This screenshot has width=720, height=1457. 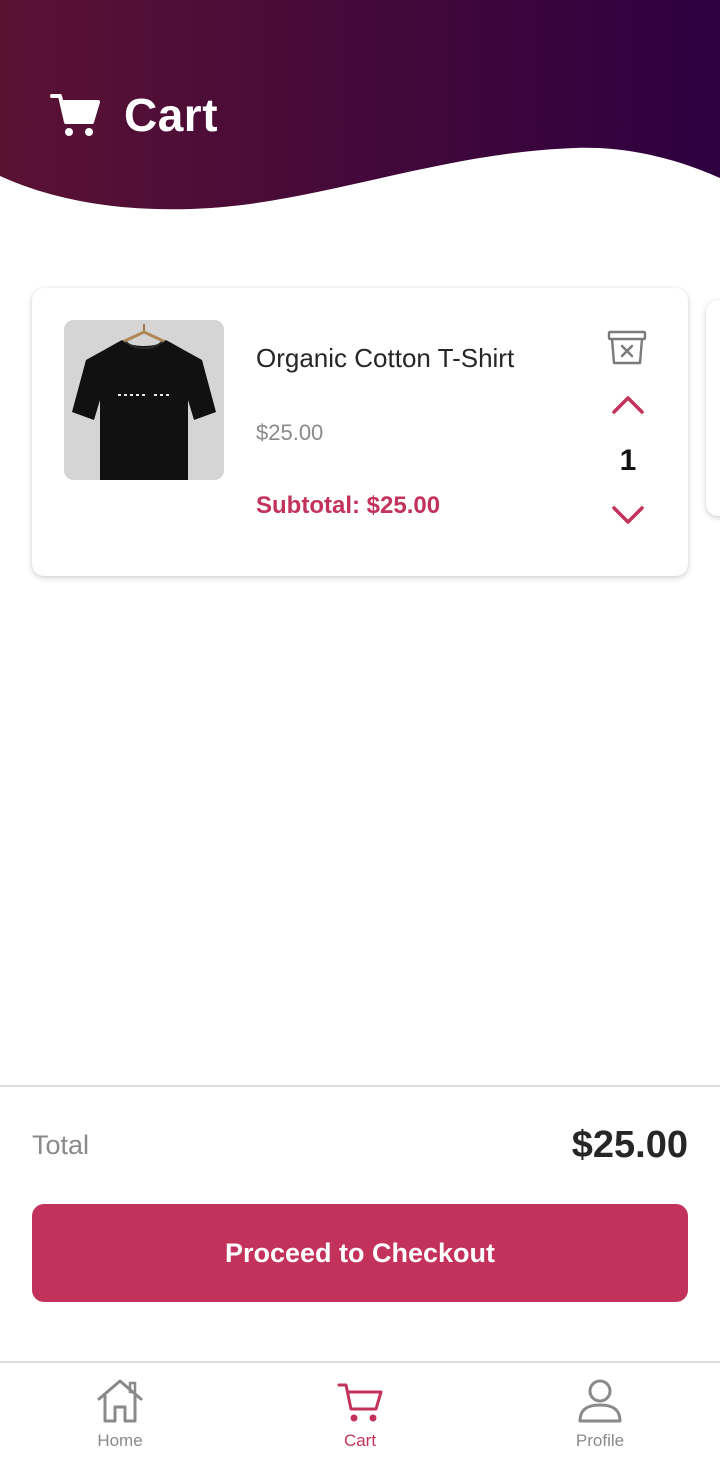 I want to click on summary-divider, so click(x=360, y=1086).